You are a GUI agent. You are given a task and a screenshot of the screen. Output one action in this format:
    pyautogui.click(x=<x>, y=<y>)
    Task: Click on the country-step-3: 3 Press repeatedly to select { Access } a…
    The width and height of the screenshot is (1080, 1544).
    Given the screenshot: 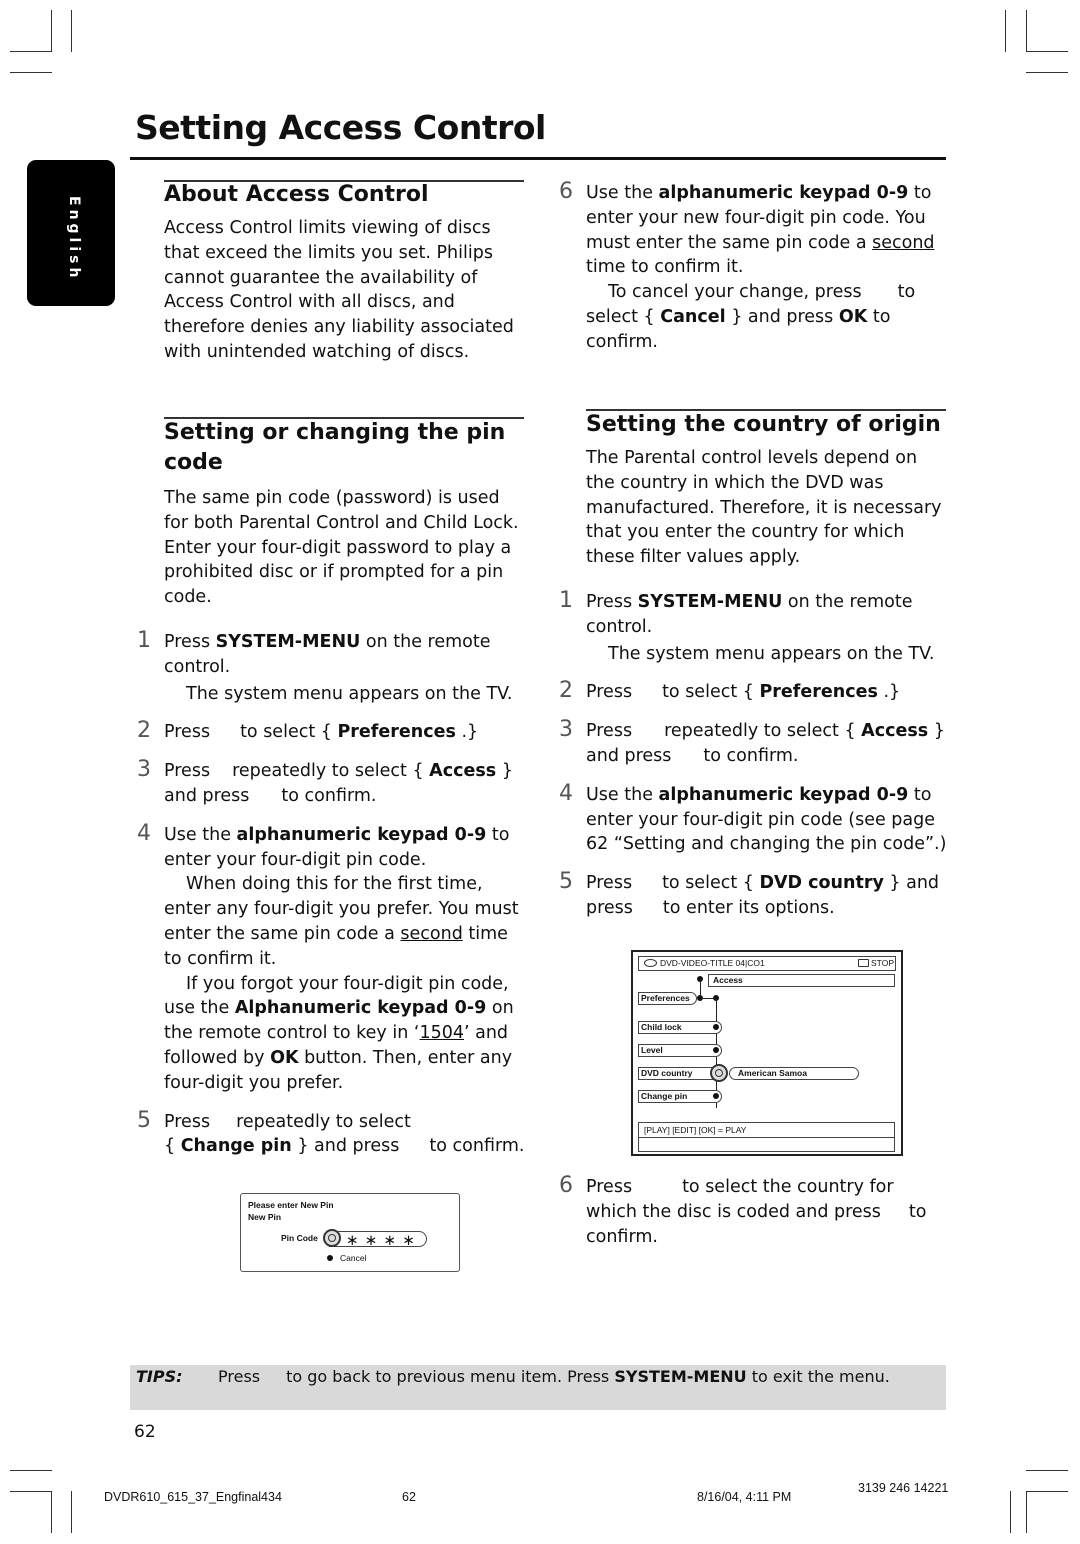 What is the action you would take?
    pyautogui.click(x=753, y=743)
    